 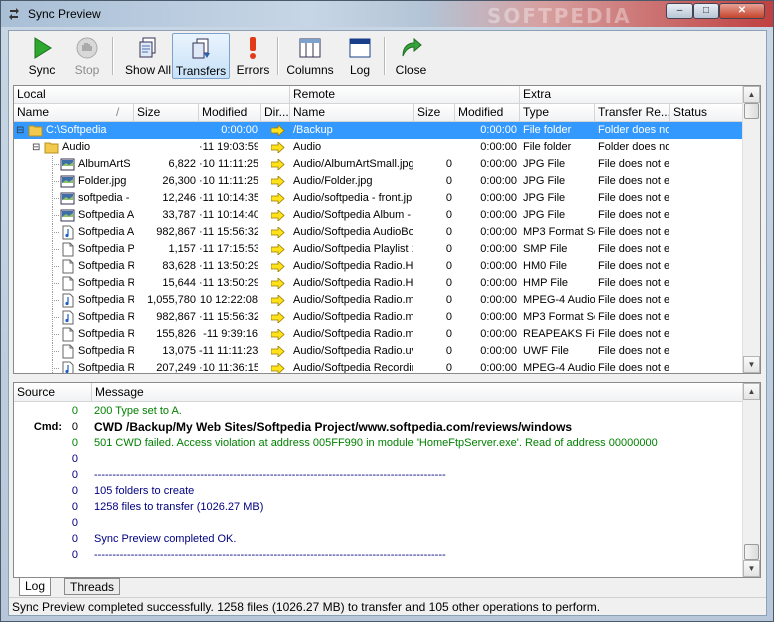 I want to click on remote-name-cell: /Backup, so click(x=313, y=130).